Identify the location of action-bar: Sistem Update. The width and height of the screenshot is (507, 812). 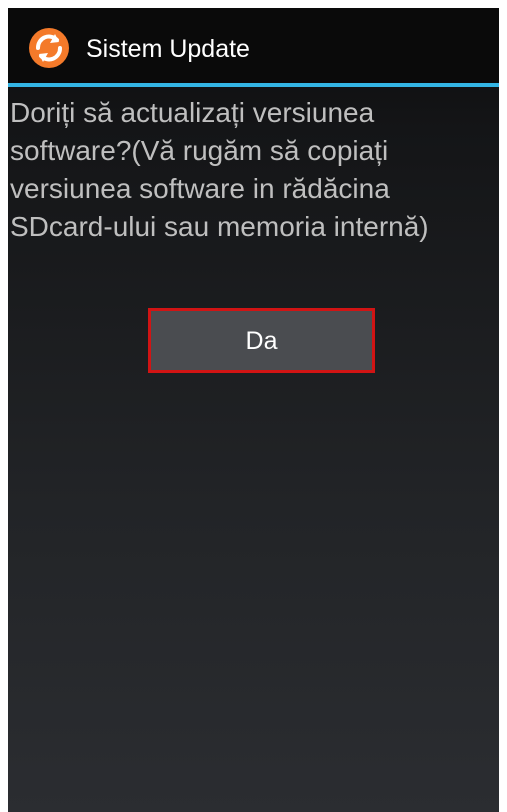
(253, 45).